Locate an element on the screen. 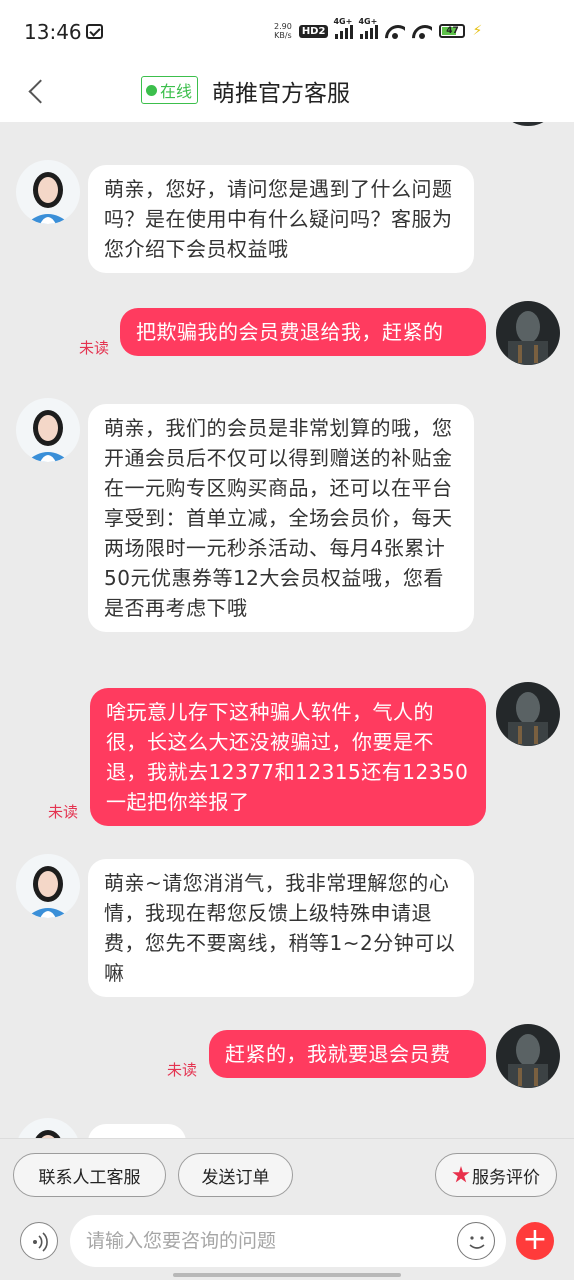 The height and width of the screenshot is (1280, 574). battery-icon: 47 is located at coordinates (452, 31).